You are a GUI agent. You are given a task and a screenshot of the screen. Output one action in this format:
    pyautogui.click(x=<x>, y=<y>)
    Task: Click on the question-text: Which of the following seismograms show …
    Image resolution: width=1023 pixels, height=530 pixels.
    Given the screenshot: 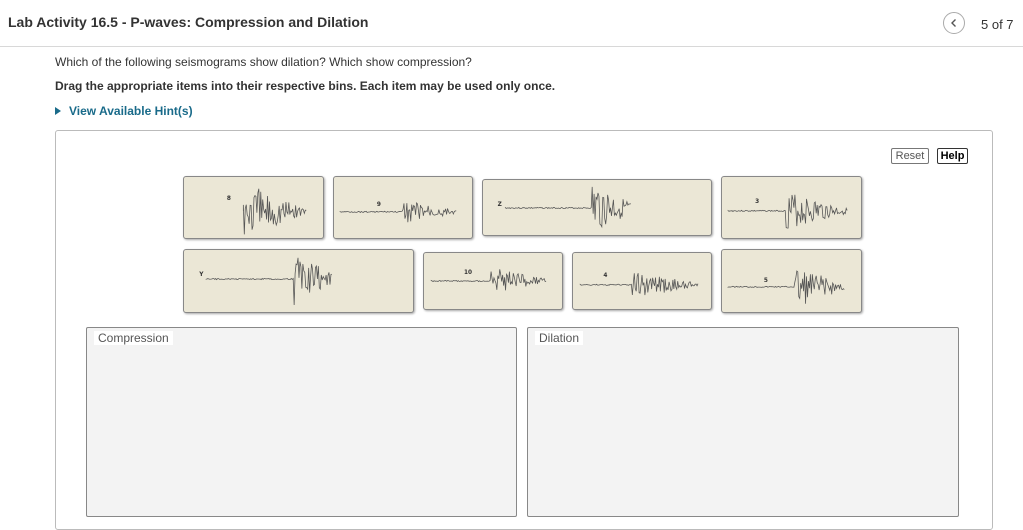 What is the action you would take?
    pyautogui.click(x=263, y=62)
    